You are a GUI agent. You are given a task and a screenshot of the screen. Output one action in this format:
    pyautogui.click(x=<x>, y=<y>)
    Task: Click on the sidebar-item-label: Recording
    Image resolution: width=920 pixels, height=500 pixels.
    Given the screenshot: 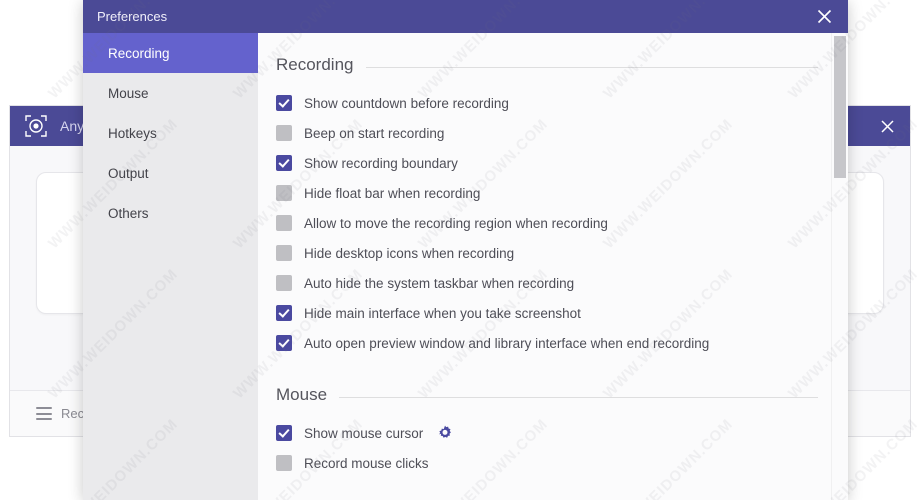 What is the action you would take?
    pyautogui.click(x=139, y=53)
    